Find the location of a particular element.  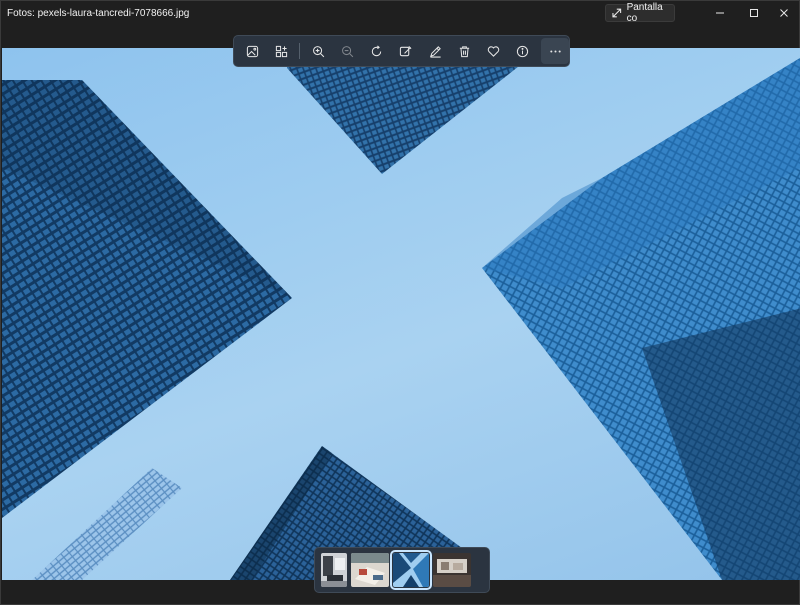

rotate-icon is located at coordinates (376, 50).